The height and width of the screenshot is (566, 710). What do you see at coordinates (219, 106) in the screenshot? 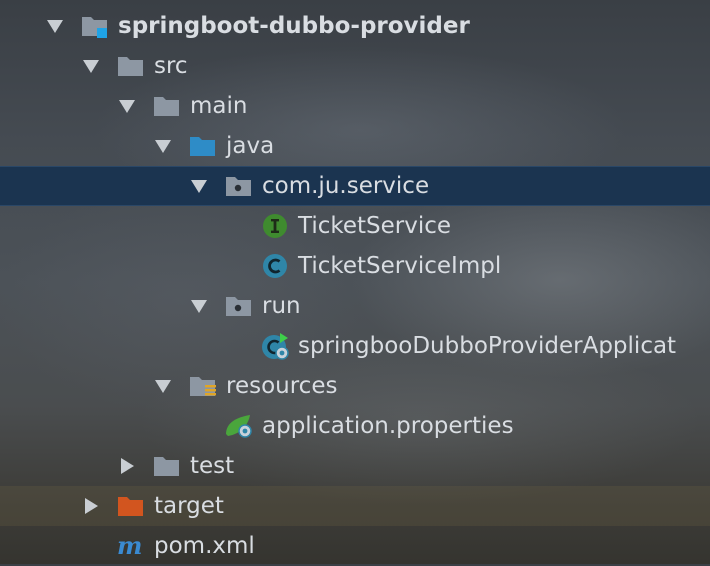
I see `tree-item-label: main` at bounding box center [219, 106].